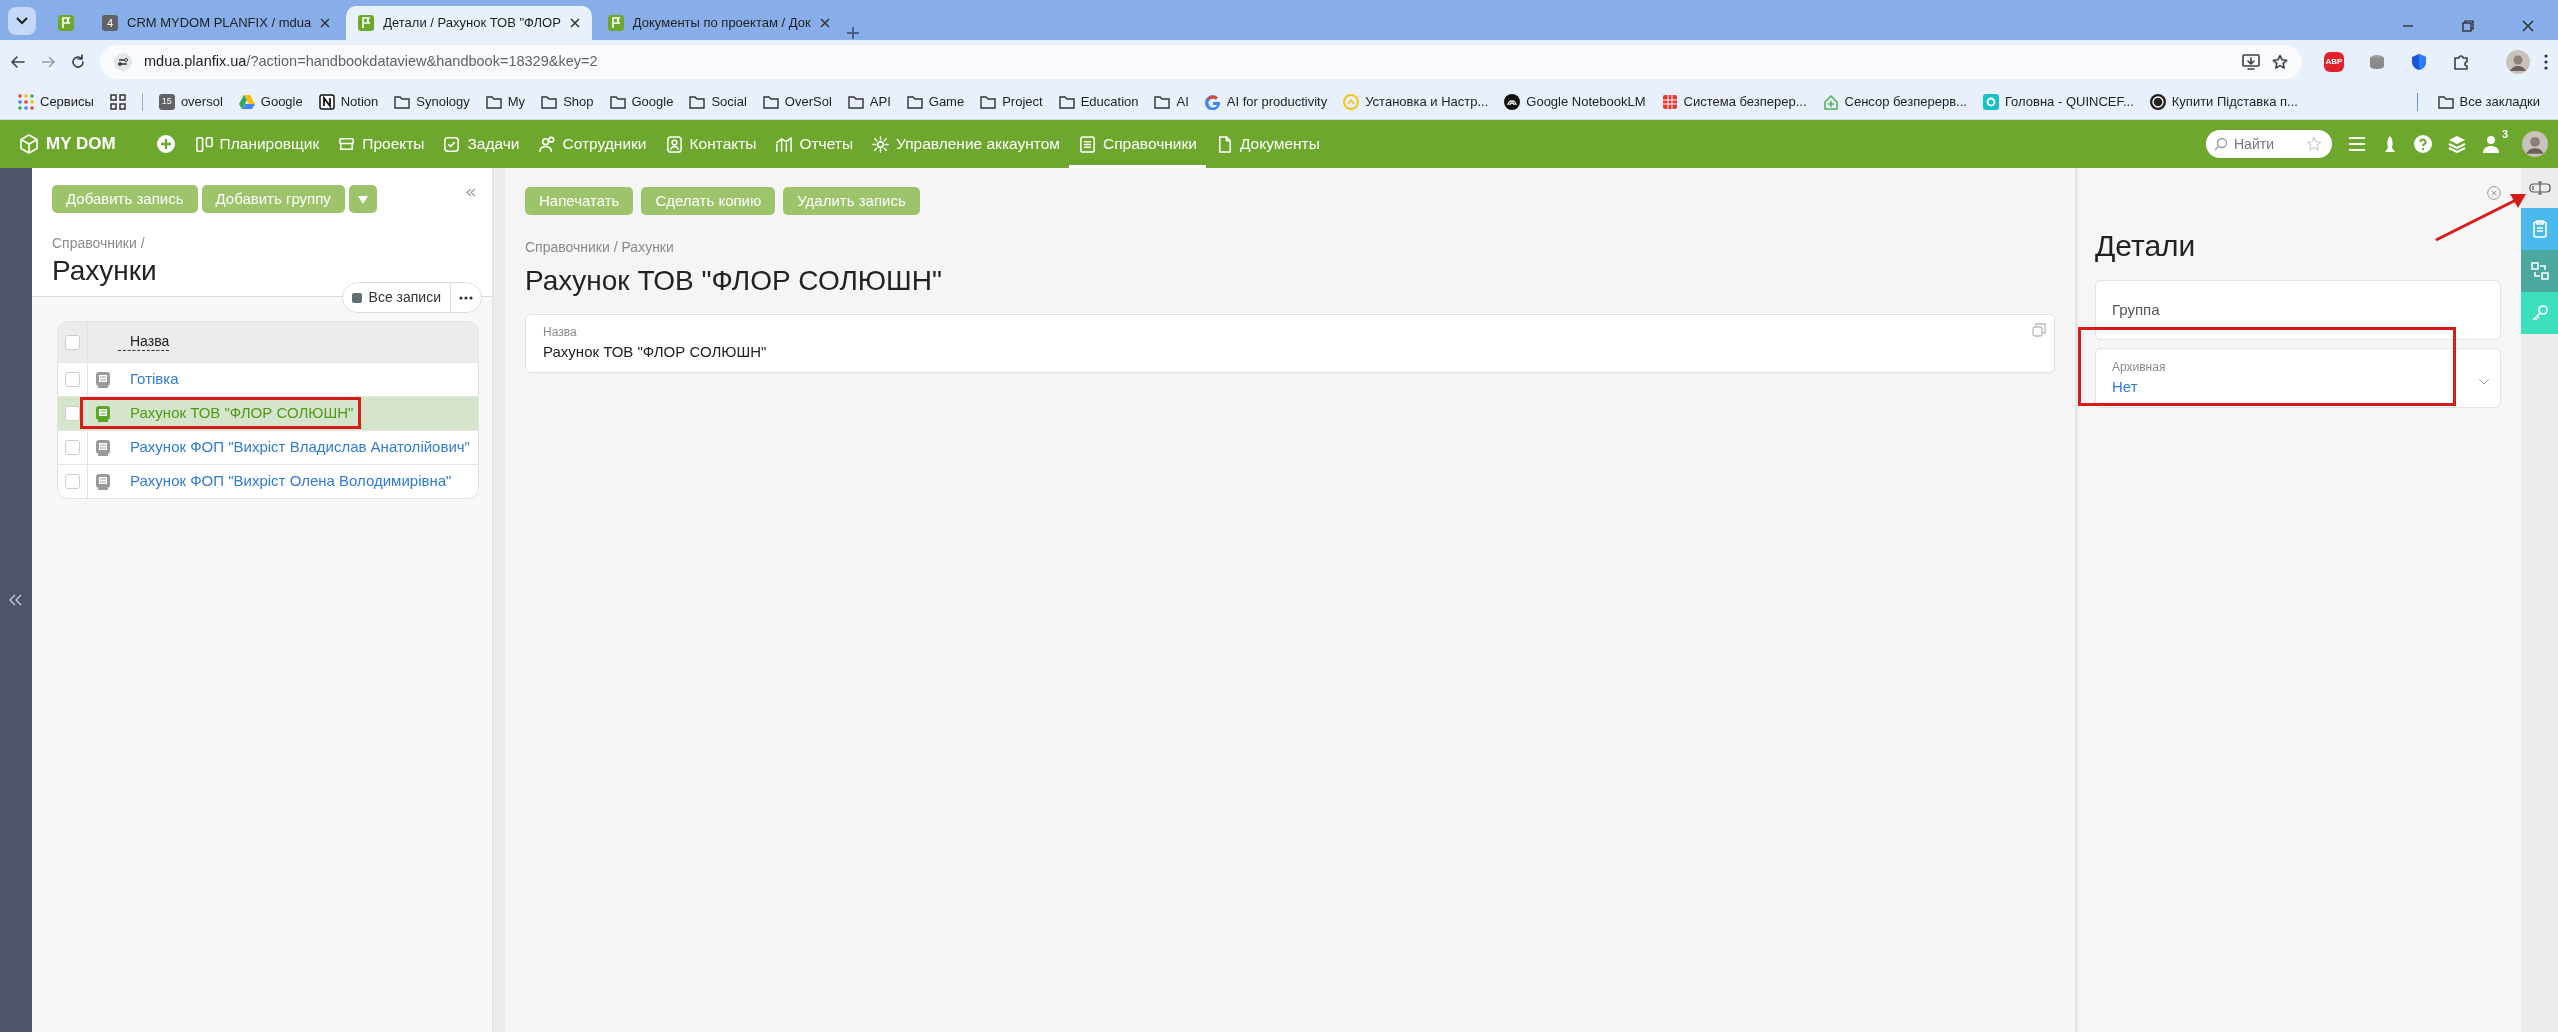 The height and width of the screenshot is (1032, 2558). Describe the element at coordinates (2298, 310) in the screenshot. I see `text-field: Группа` at that location.